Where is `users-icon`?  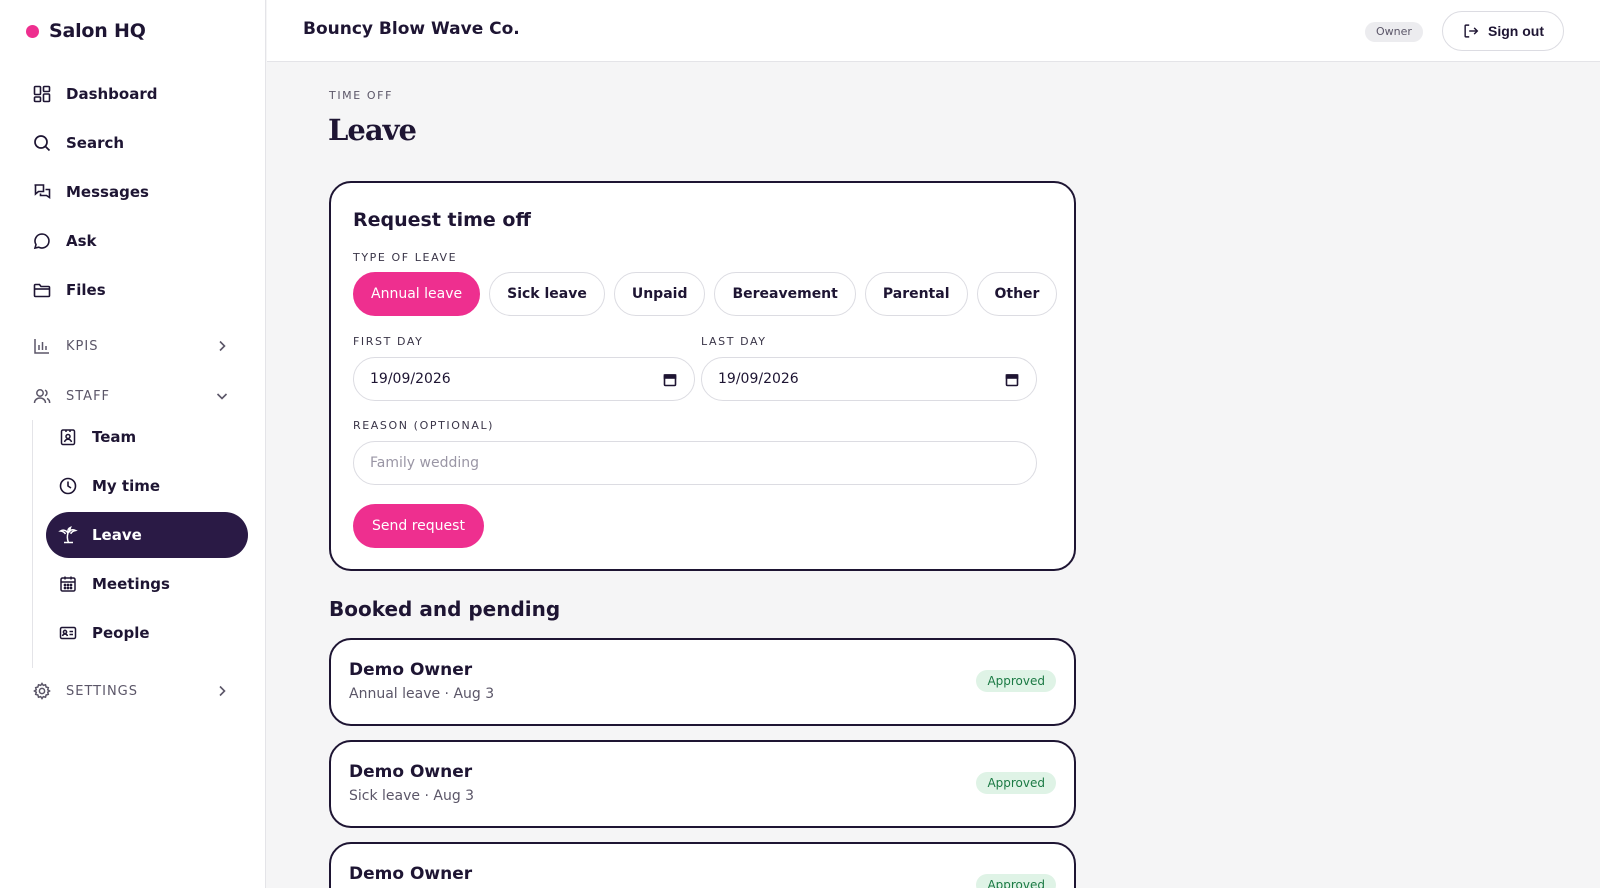 users-icon is located at coordinates (42, 396).